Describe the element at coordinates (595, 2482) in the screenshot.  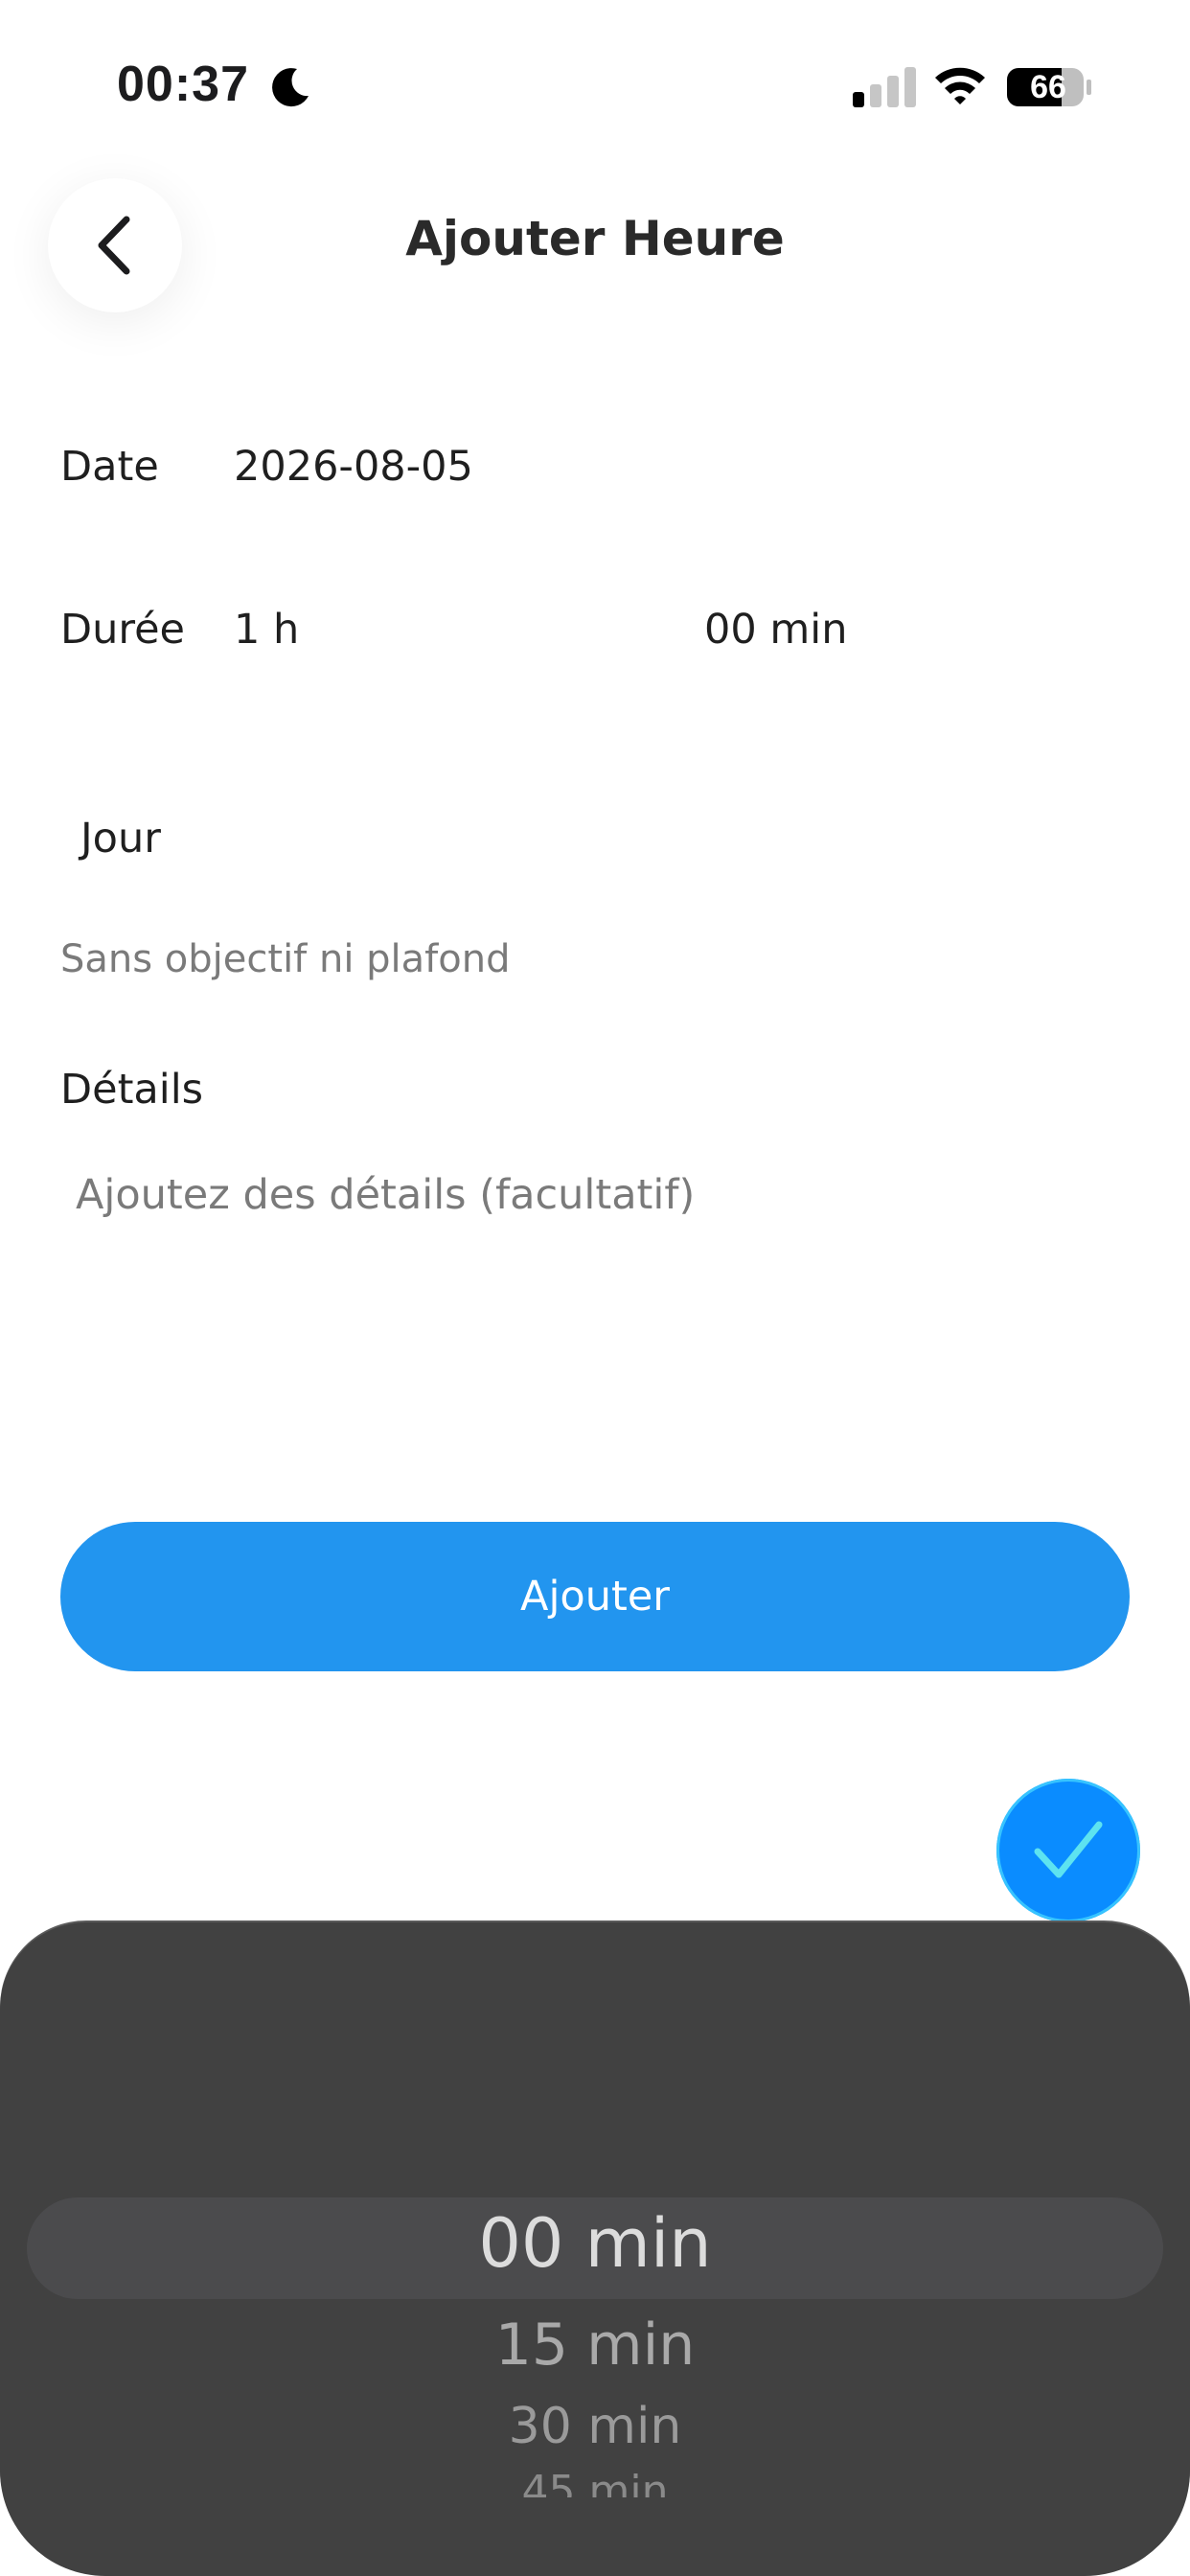
I see `picker-option: 45 min` at that location.